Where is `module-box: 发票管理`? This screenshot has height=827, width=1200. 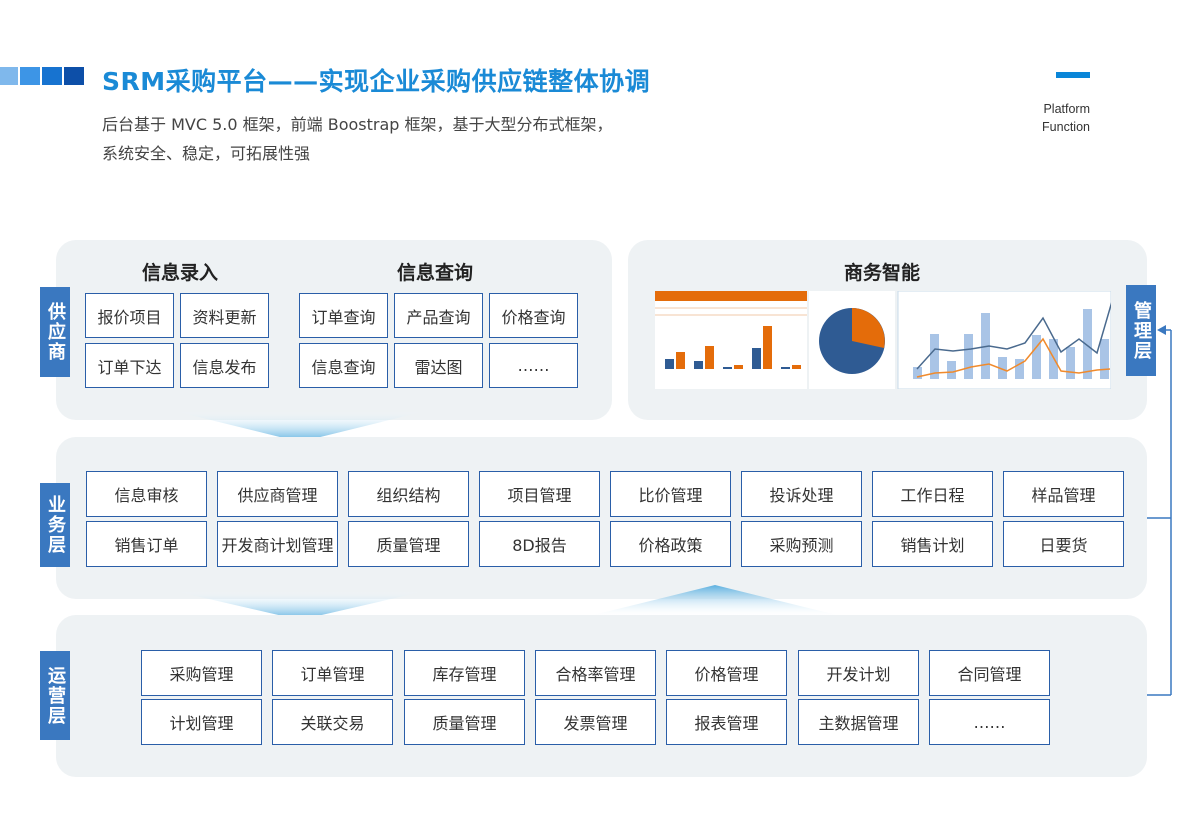 module-box: 发票管理 is located at coordinates (595, 722).